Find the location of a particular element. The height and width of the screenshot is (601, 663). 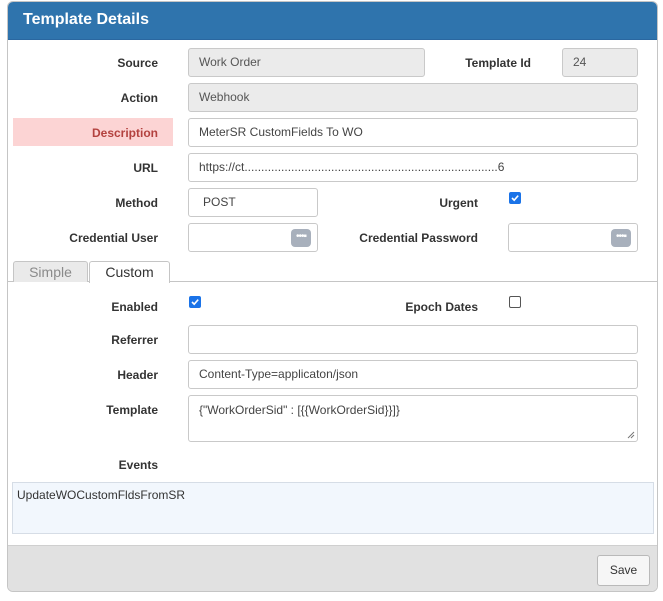

tab-simple: Simple is located at coordinates (50, 271).